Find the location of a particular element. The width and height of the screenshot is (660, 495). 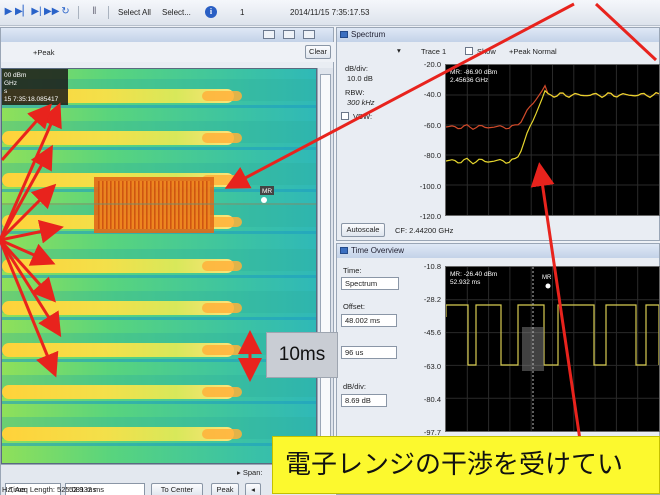

scrollbar-thumb is located at coordinates (325, 262).